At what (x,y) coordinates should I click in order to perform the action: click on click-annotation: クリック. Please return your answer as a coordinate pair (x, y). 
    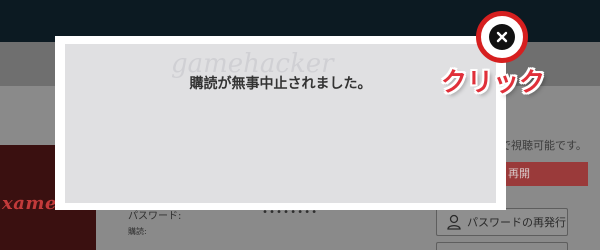
    Looking at the image, I should click on (493, 83).